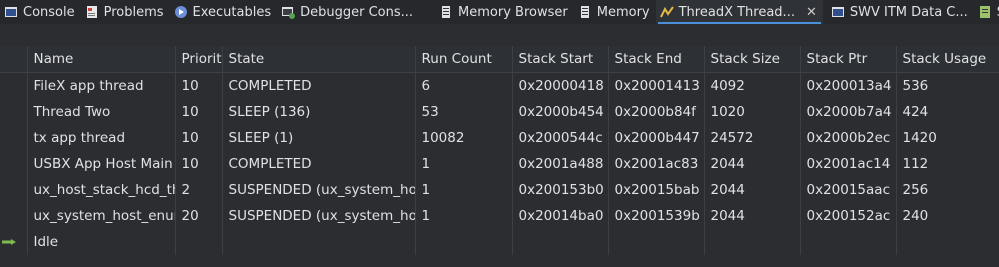  I want to click on stack-ptr-cell: 0x20015aac, so click(848, 190).